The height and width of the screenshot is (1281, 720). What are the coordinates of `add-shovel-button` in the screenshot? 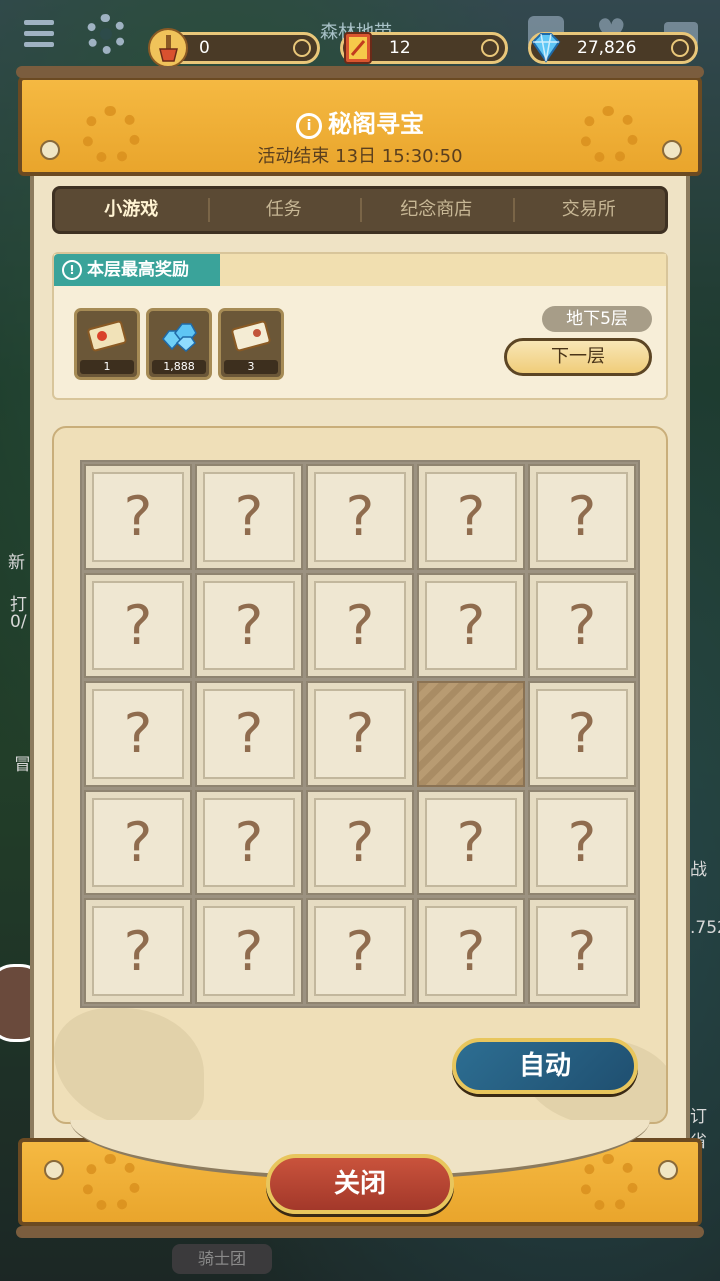 It's located at (302, 48).